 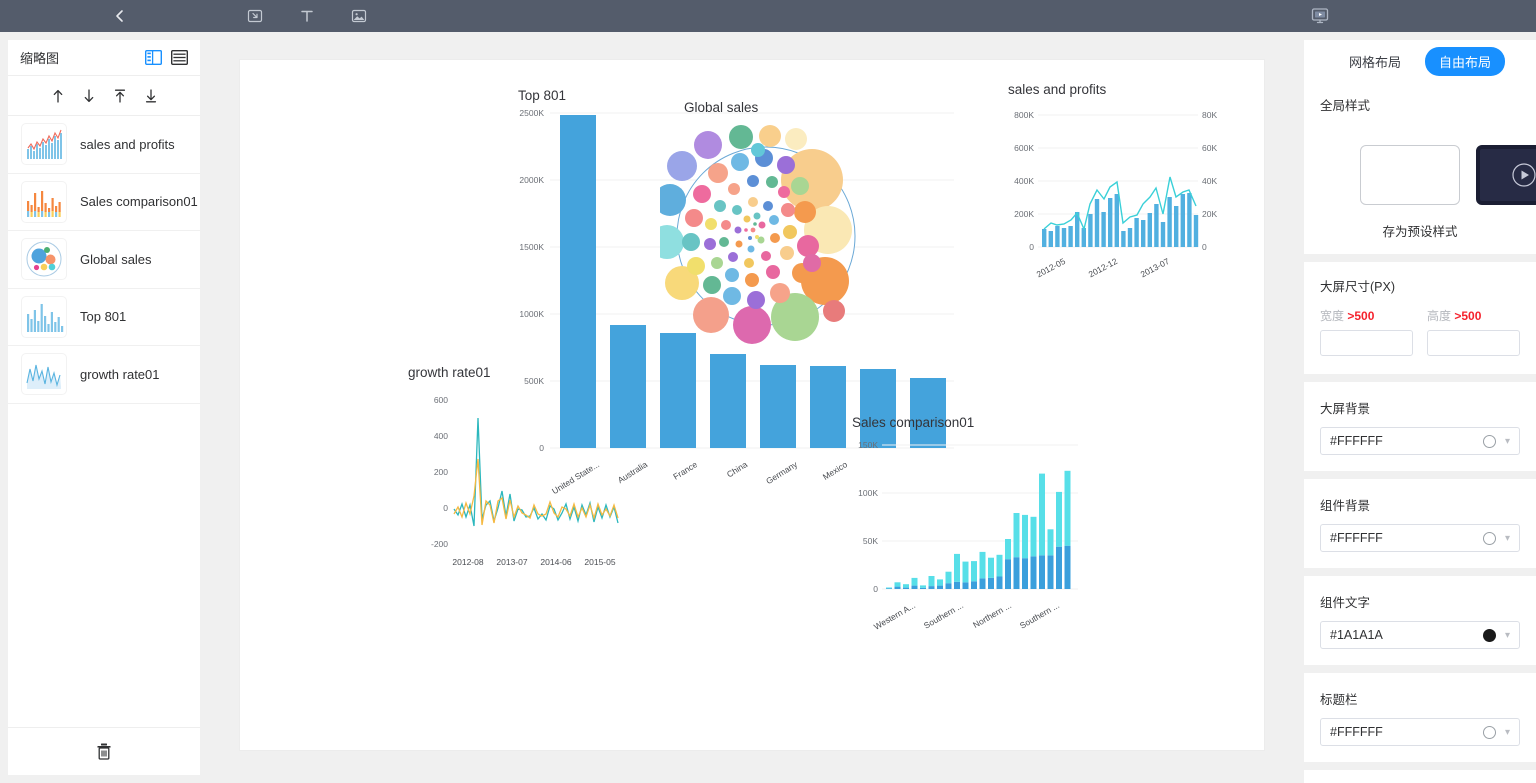 What do you see at coordinates (255, 16) in the screenshot?
I see `insert-shape-icon` at bounding box center [255, 16].